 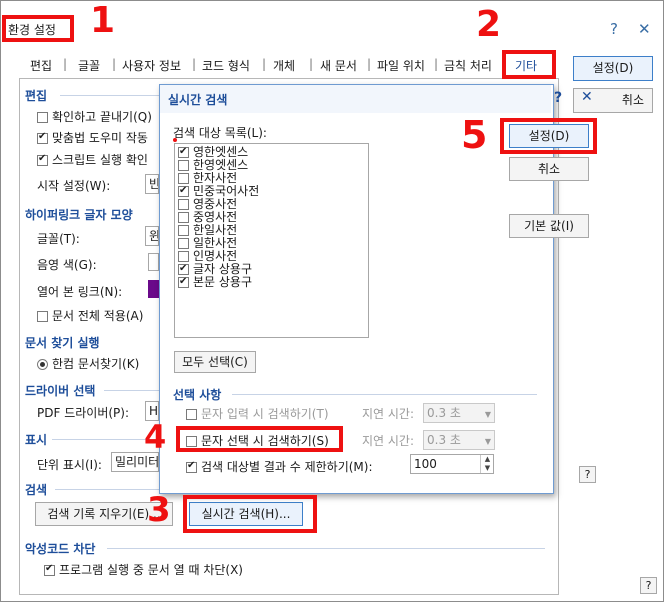 I want to click on help-icon: ?, so click(x=614, y=29).